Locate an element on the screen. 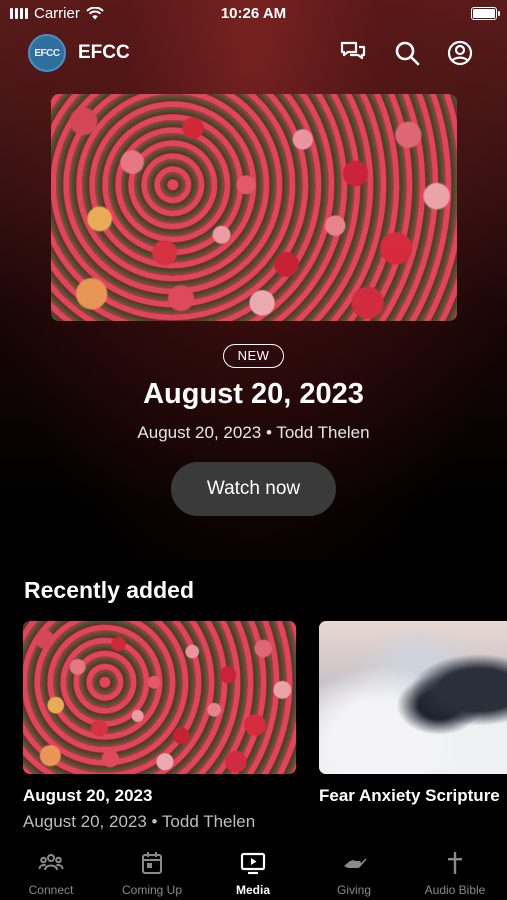 This screenshot has width=507, height=900. tab-giving: Giving is located at coordinates (354, 873).